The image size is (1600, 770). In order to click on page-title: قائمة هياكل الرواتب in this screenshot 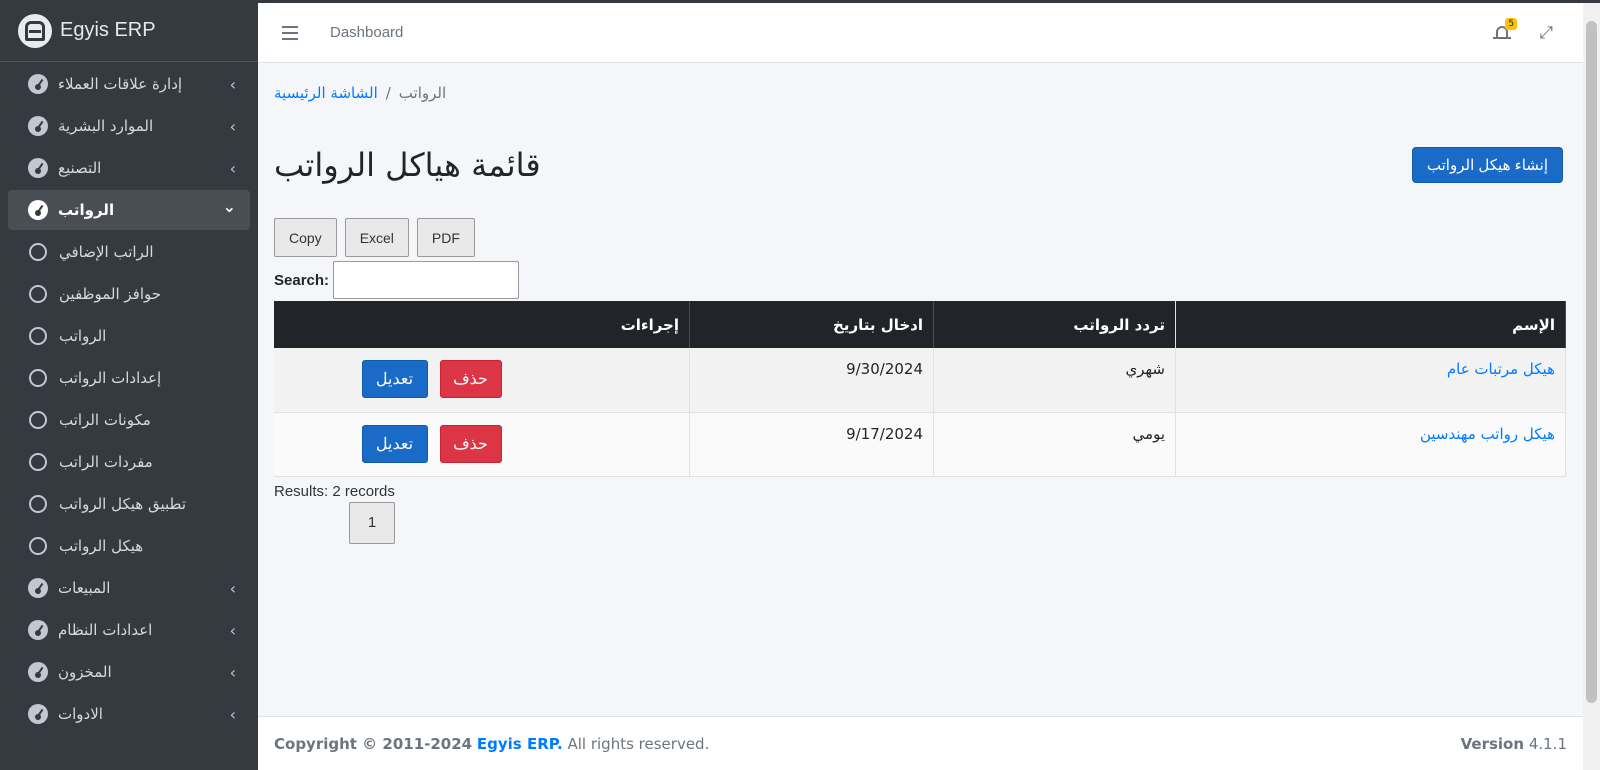, I will do `click(407, 165)`.